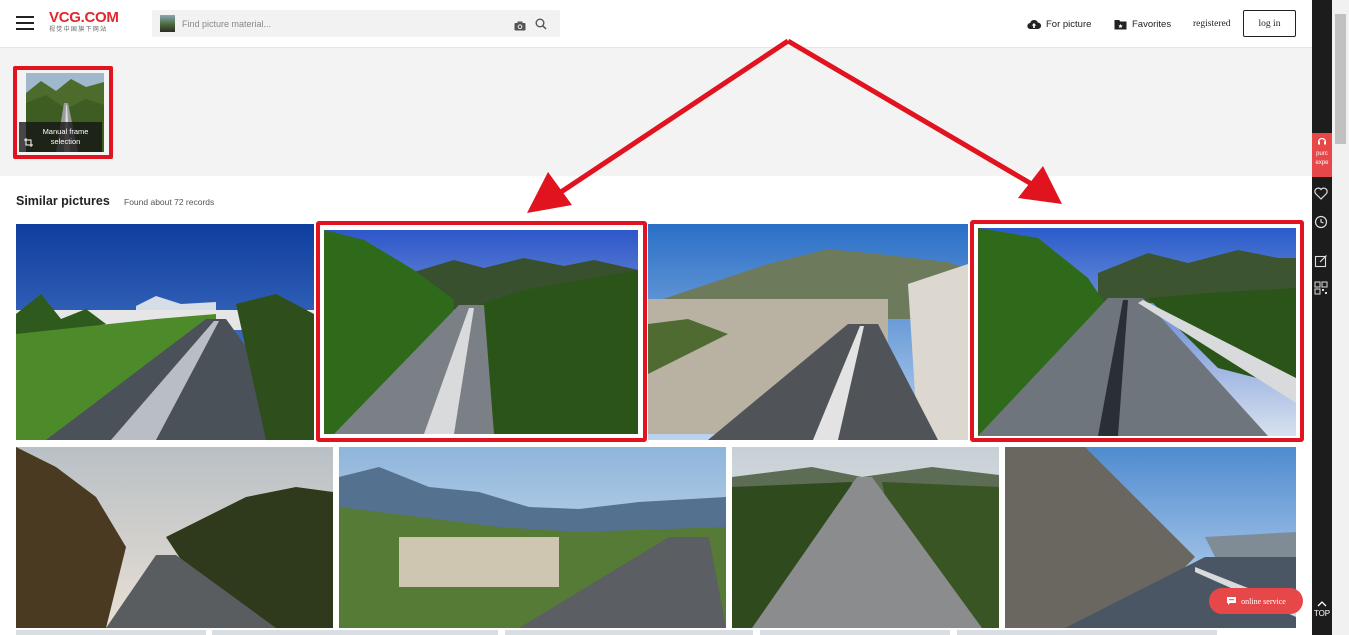 The width and height of the screenshot is (1349, 635). What do you see at coordinates (1321, 196) in the screenshot?
I see `heart-icon` at bounding box center [1321, 196].